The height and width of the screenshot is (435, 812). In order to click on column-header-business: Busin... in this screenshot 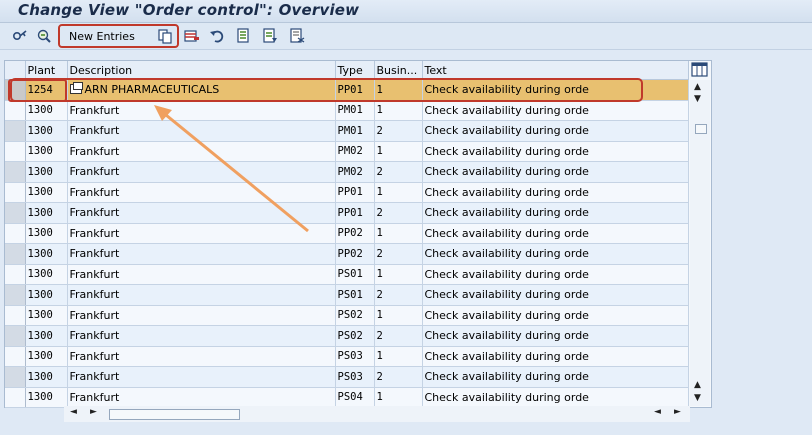, I will do `click(398, 70)`.